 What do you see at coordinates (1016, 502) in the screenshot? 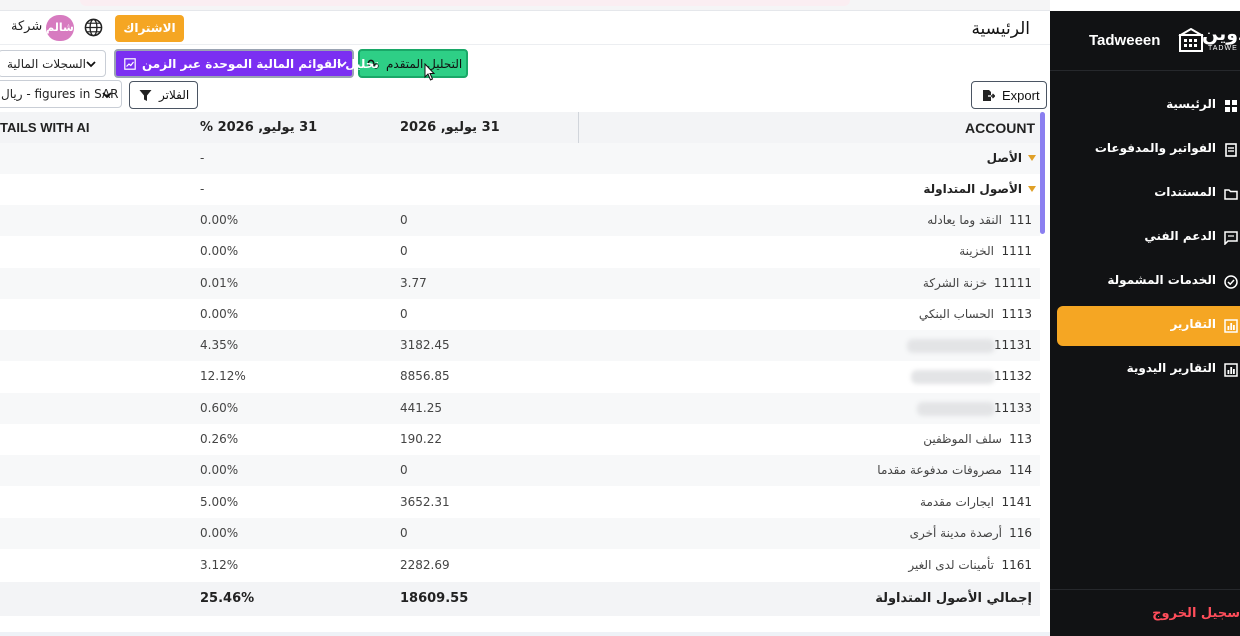
I see `account-code: 1141` at bounding box center [1016, 502].